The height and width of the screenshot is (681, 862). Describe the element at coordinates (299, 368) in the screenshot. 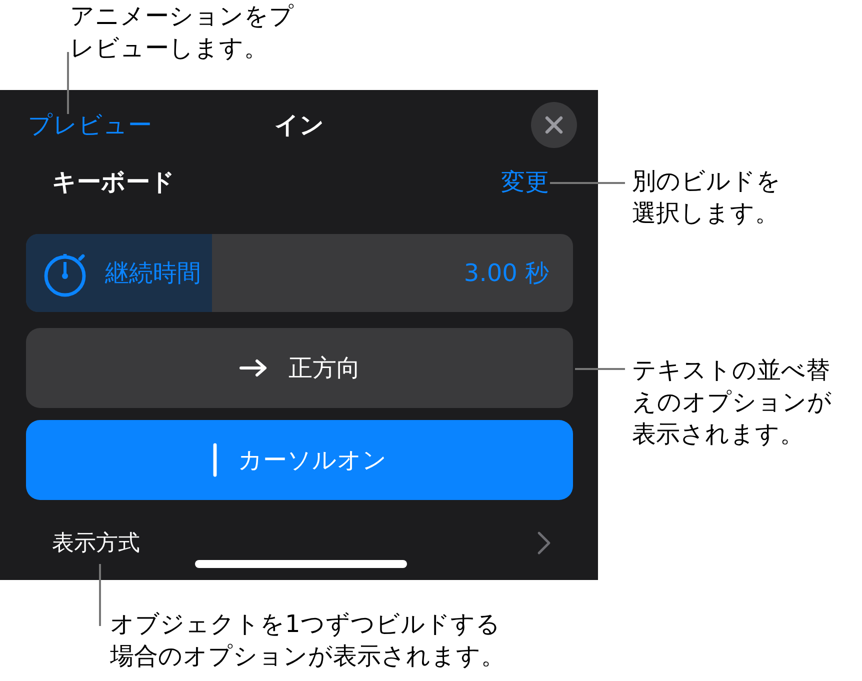

I see `option-button: 正方向` at that location.